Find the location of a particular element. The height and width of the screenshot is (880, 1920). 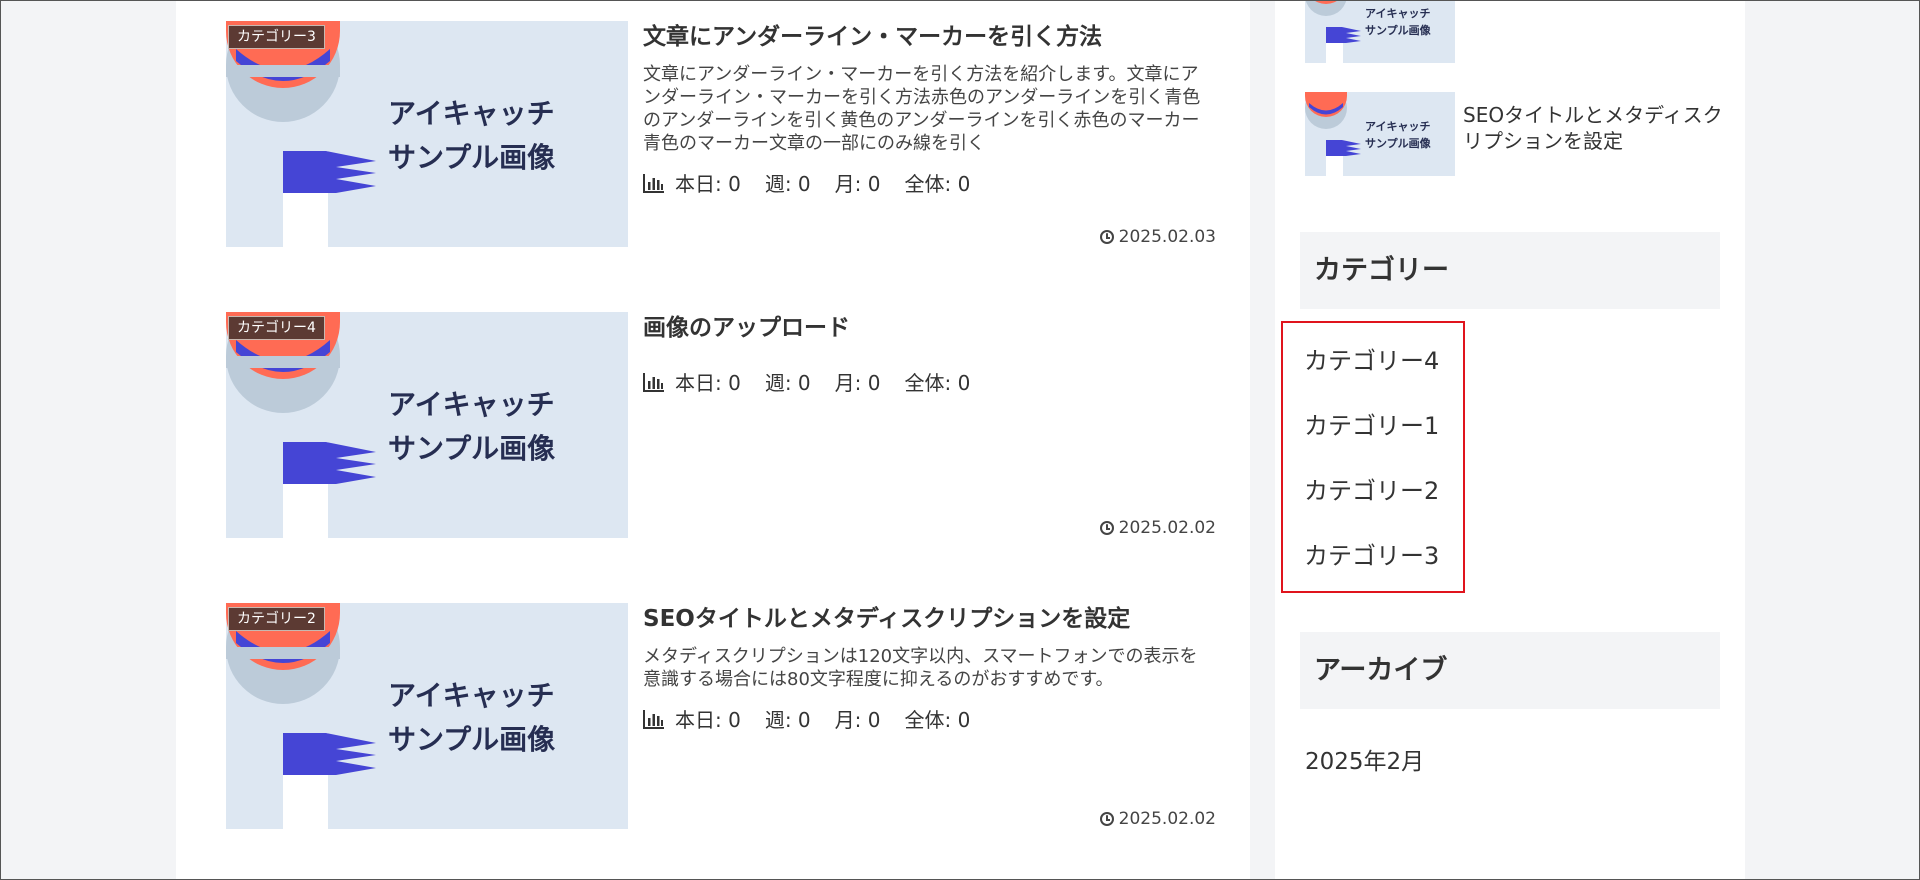

post-date: 2025.02.03 is located at coordinates (1157, 237).